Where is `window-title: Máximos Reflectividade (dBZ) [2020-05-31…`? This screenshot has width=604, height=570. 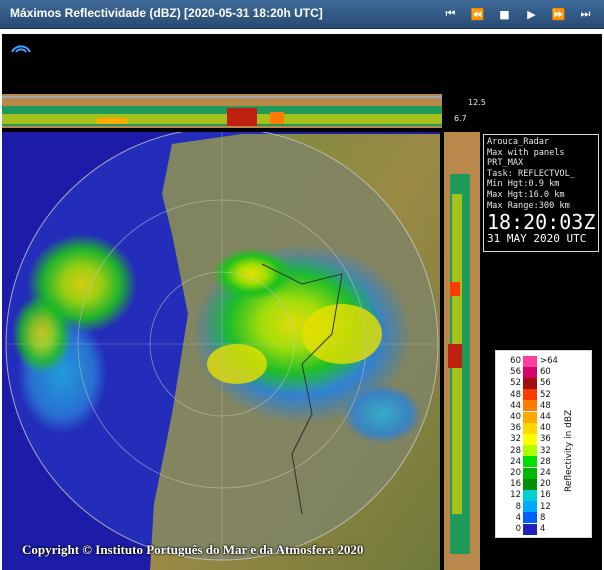 window-title: Máximos Reflectividade (dBZ) [2020-05-31… is located at coordinates (166, 13).